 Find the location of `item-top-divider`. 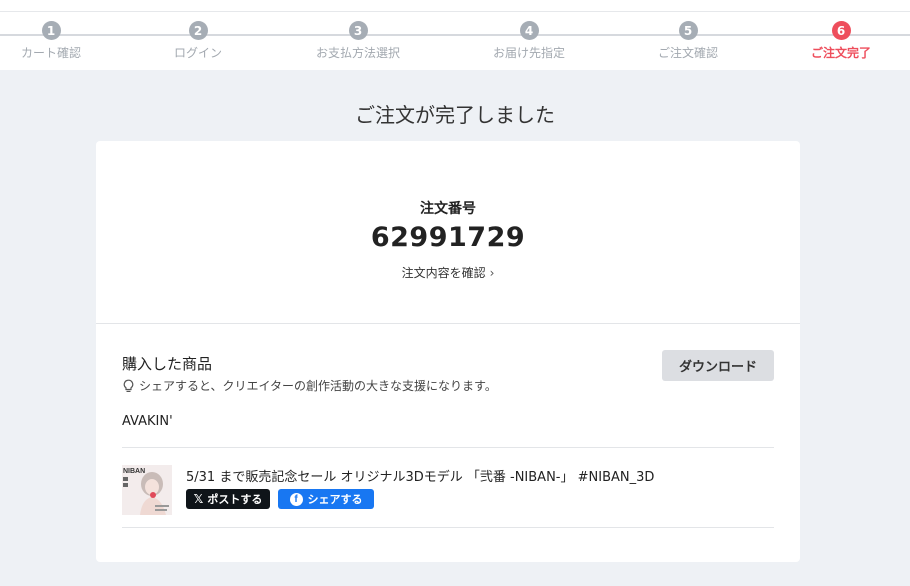

item-top-divider is located at coordinates (448, 447).